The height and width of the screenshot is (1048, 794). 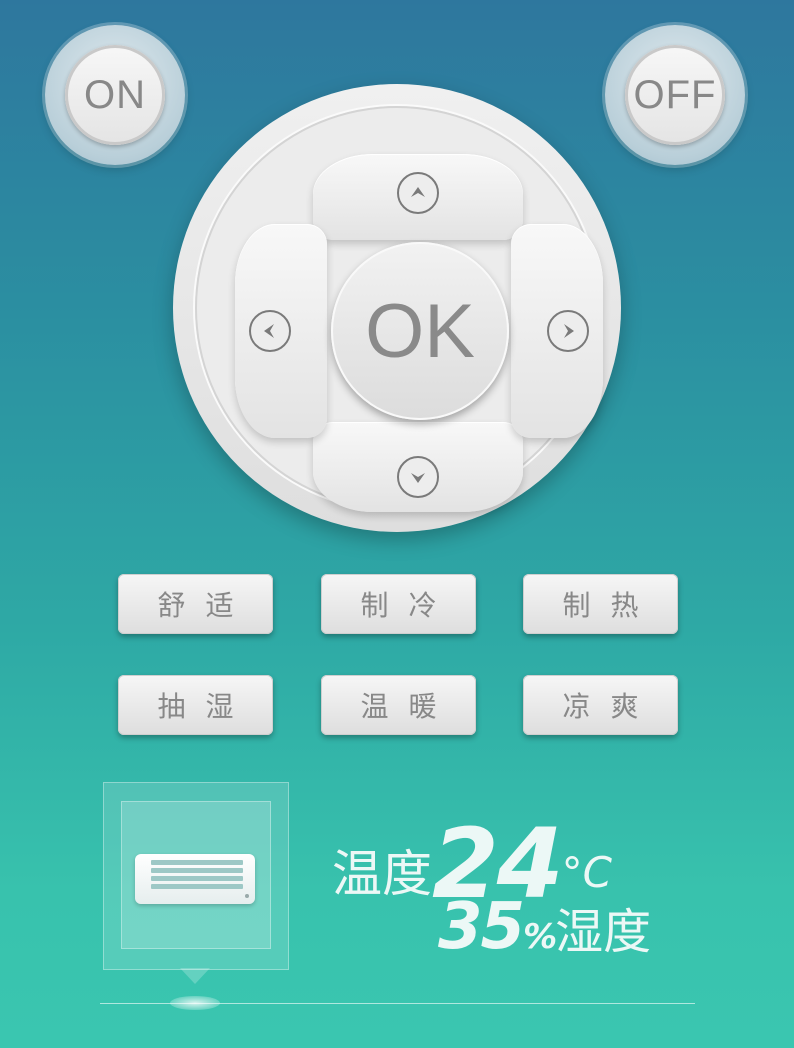 I want to click on mode-heat-button: 制热, so click(x=600, y=604).